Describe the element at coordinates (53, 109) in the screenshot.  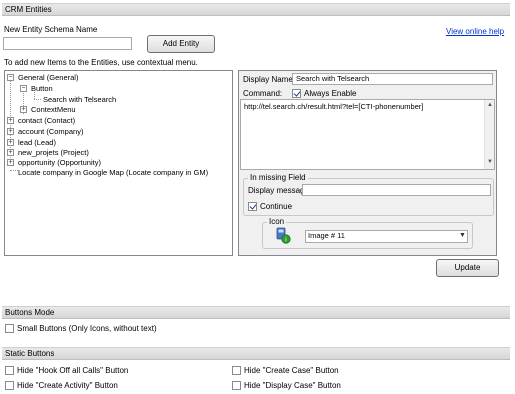
I see `tree-item-contextmenu: ContextMenu` at that location.